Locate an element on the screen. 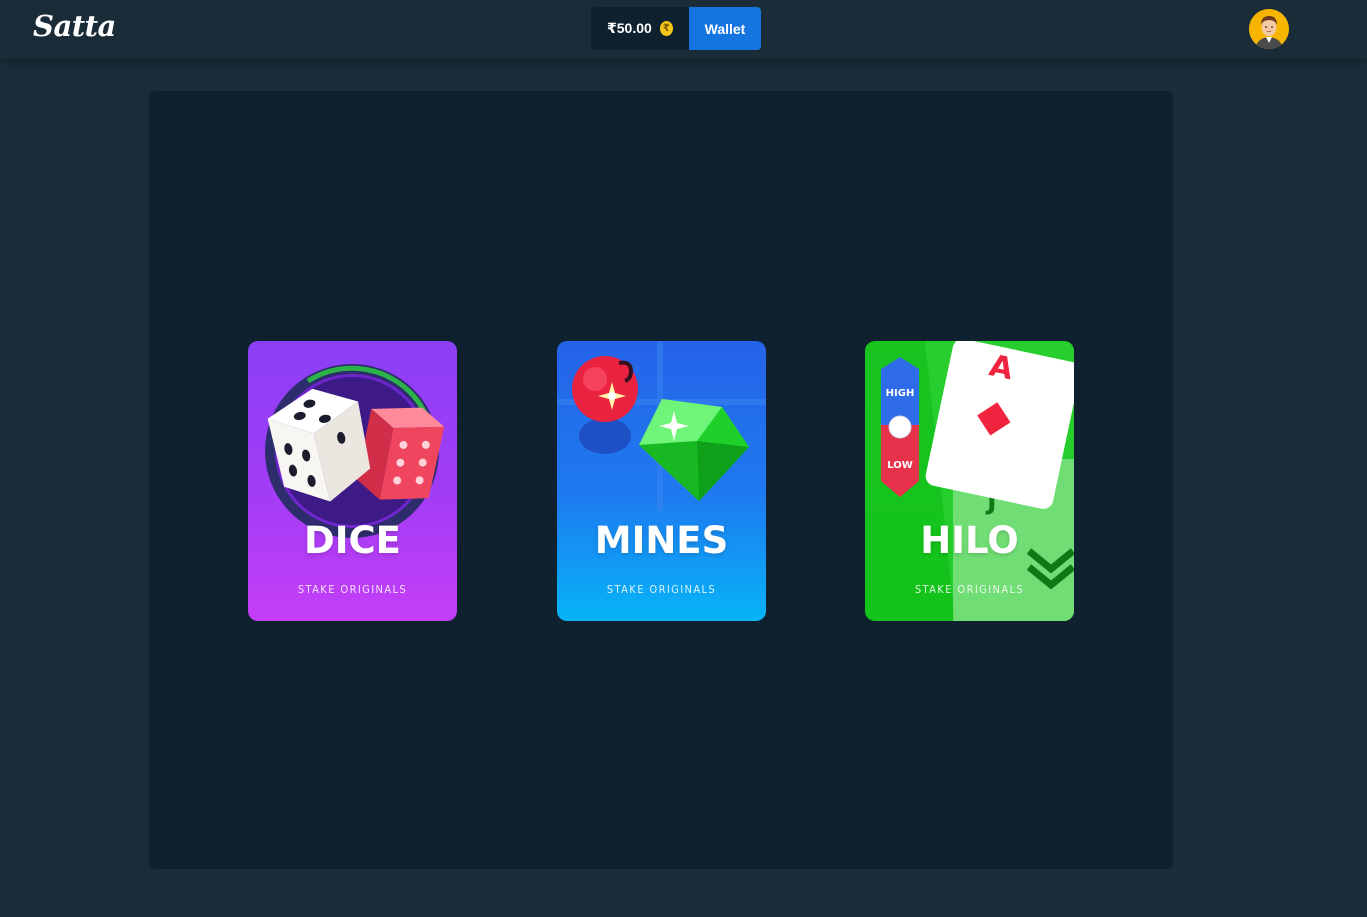 Image resolution: width=1367 pixels, height=917 pixels. wallet-group: ₹50.00 ₹ Wallet is located at coordinates (676, 28).